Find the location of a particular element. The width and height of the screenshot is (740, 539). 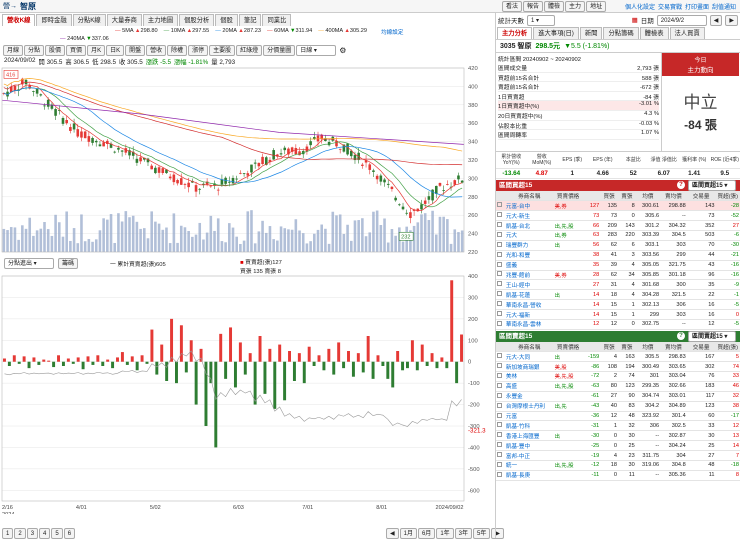

date-prev: ◀ is located at coordinates (716, 20).